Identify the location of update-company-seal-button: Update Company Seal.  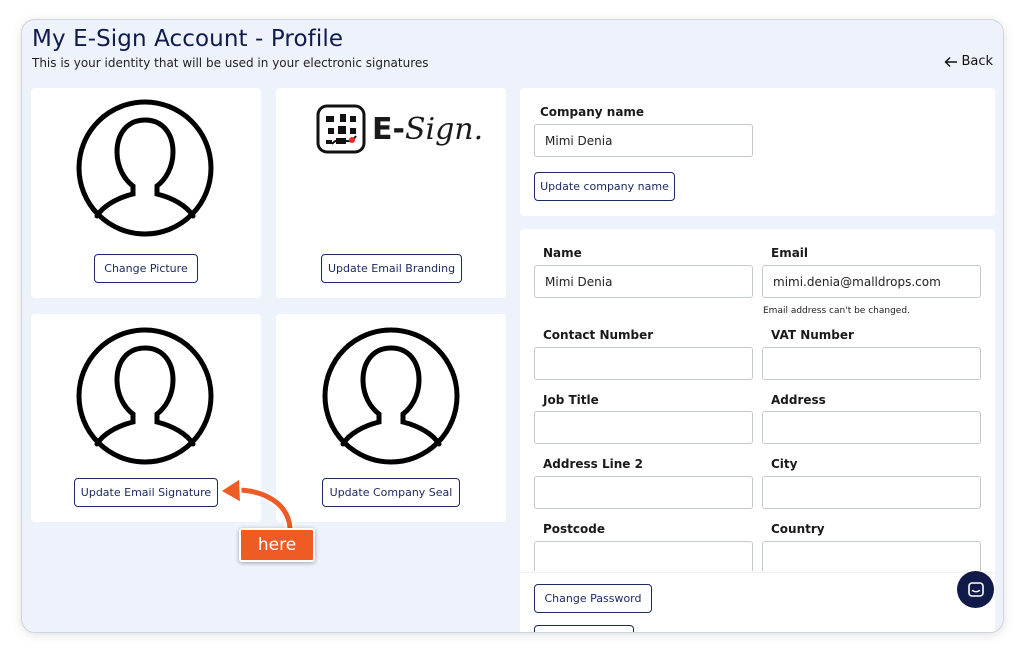
(391, 492).